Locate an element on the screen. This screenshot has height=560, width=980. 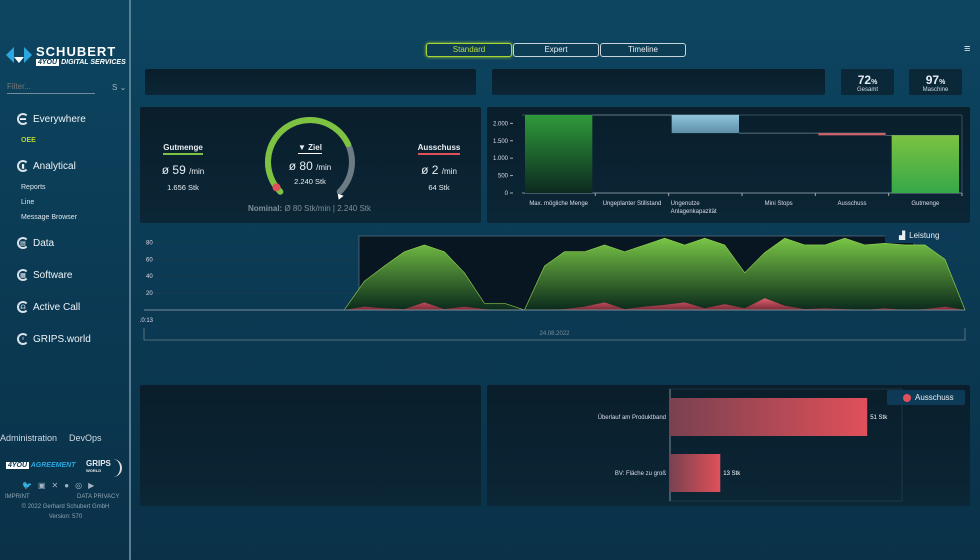
x-tick-label: Ungeplanter Stillstand is located at coordinates (632, 204).